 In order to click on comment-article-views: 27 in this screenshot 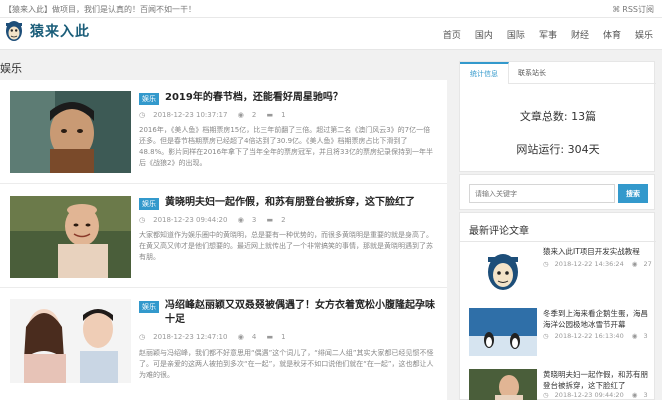, I will do `click(647, 264)`.